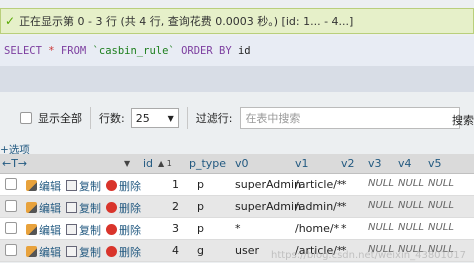 This screenshot has height=263, width=474. What do you see at coordinates (200, 250) in the screenshot?
I see `cell-p-type: g` at bounding box center [200, 250].